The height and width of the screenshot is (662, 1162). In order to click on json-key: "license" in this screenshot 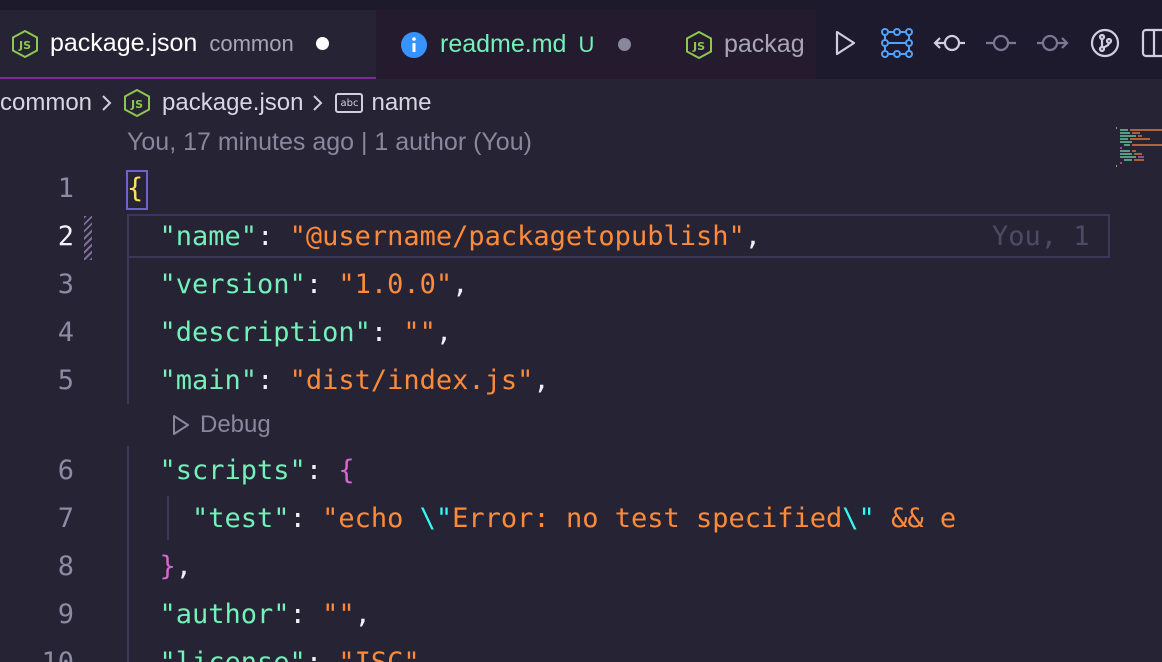, I will do `click(233, 654)`.